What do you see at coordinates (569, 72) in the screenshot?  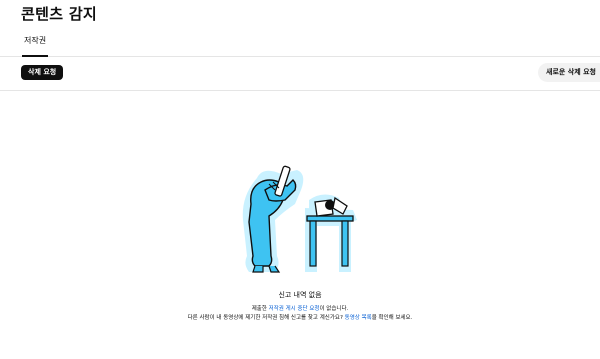 I see `new-delete-request-button: 새로운 삭제 요청` at bounding box center [569, 72].